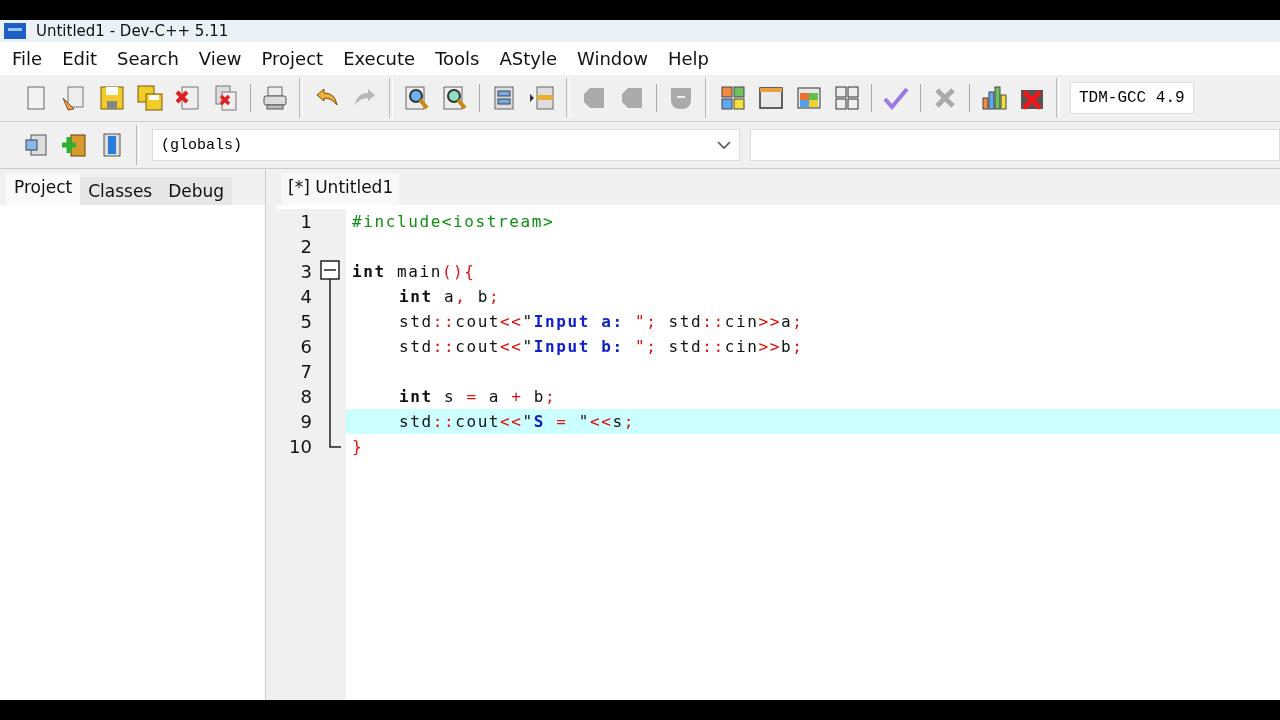 This screenshot has width=1280, height=720. What do you see at coordinates (809, 98) in the screenshot?
I see `color-window-icon` at bounding box center [809, 98].